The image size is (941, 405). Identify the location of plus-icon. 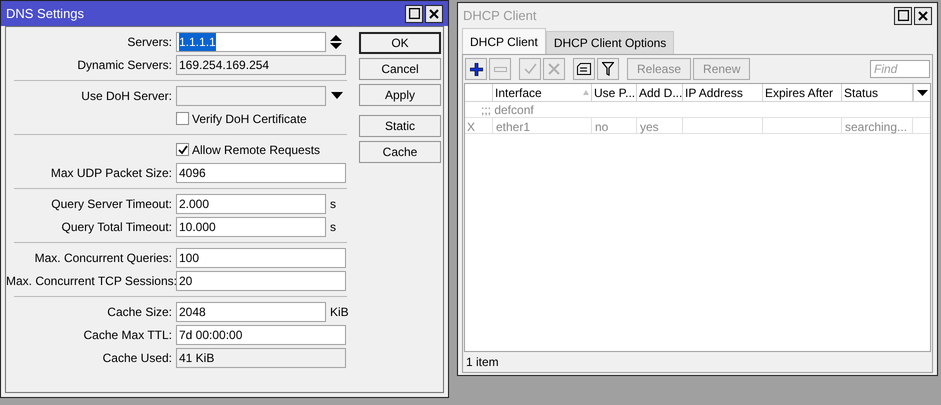
(476, 69).